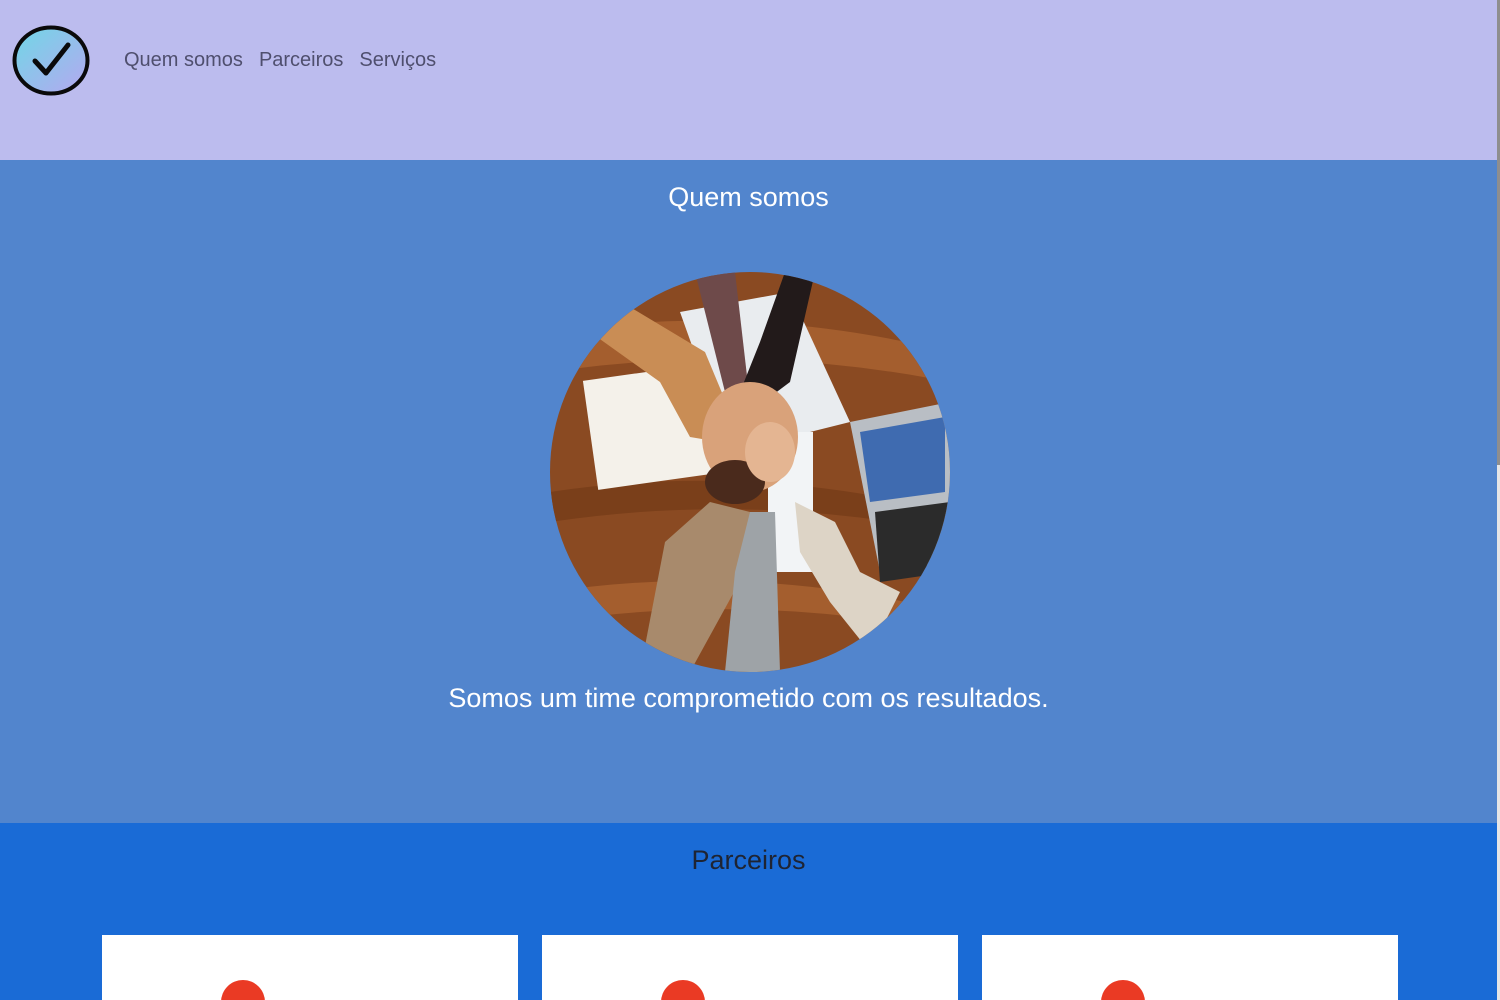 The height and width of the screenshot is (1000, 1500). What do you see at coordinates (750, 472) in the screenshot?
I see `team-hands-together-photo` at bounding box center [750, 472].